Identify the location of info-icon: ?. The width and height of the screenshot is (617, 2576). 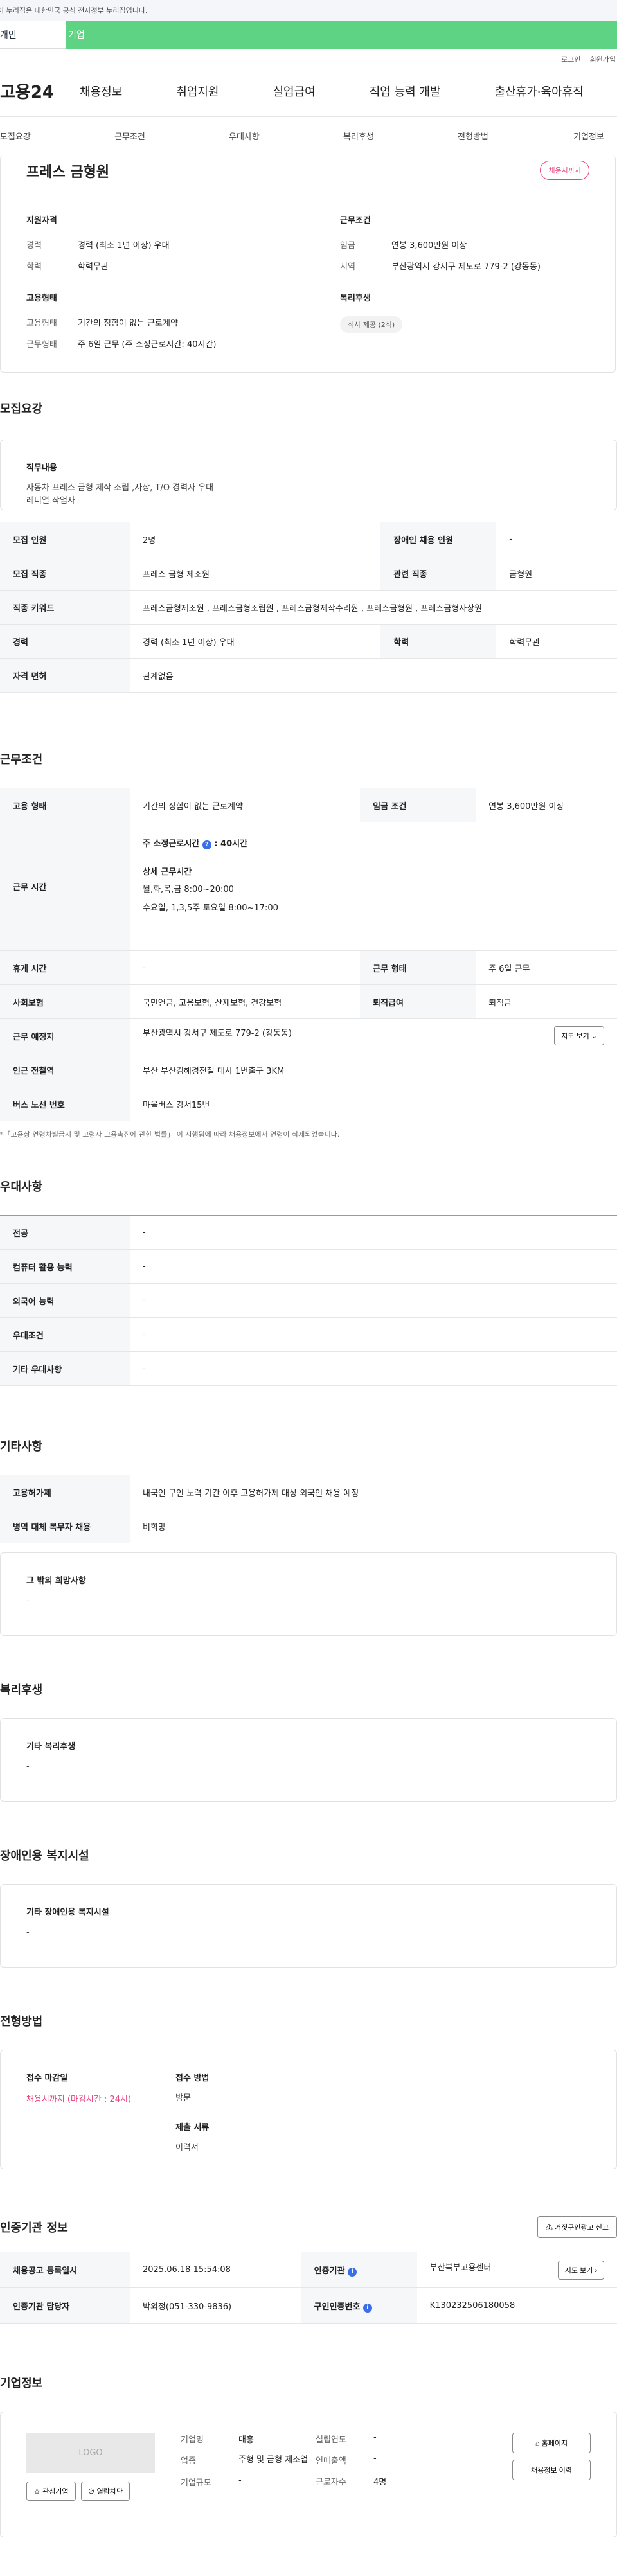
(206, 845).